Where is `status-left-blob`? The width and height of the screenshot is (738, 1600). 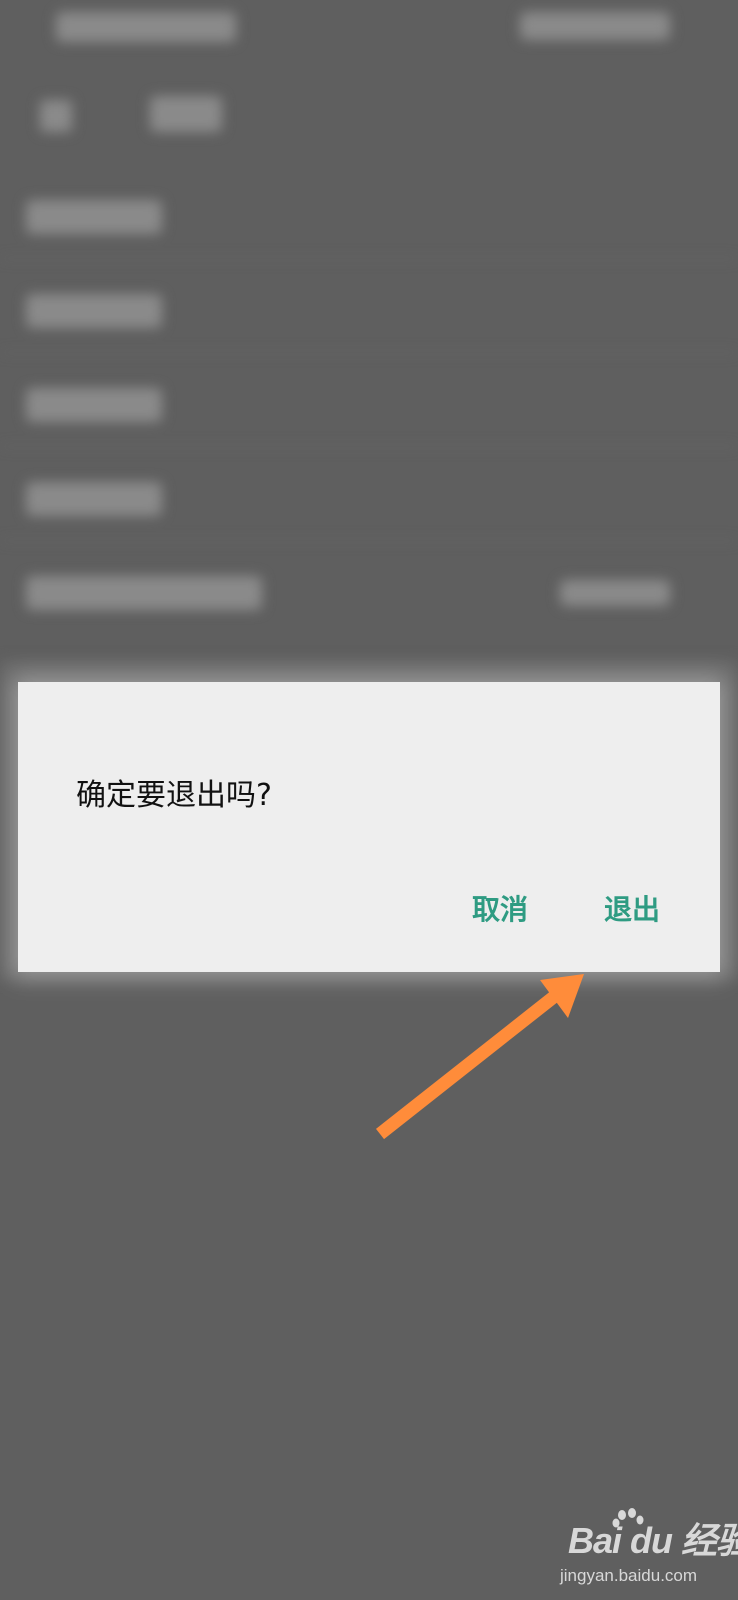
status-left-blob is located at coordinates (146, 27).